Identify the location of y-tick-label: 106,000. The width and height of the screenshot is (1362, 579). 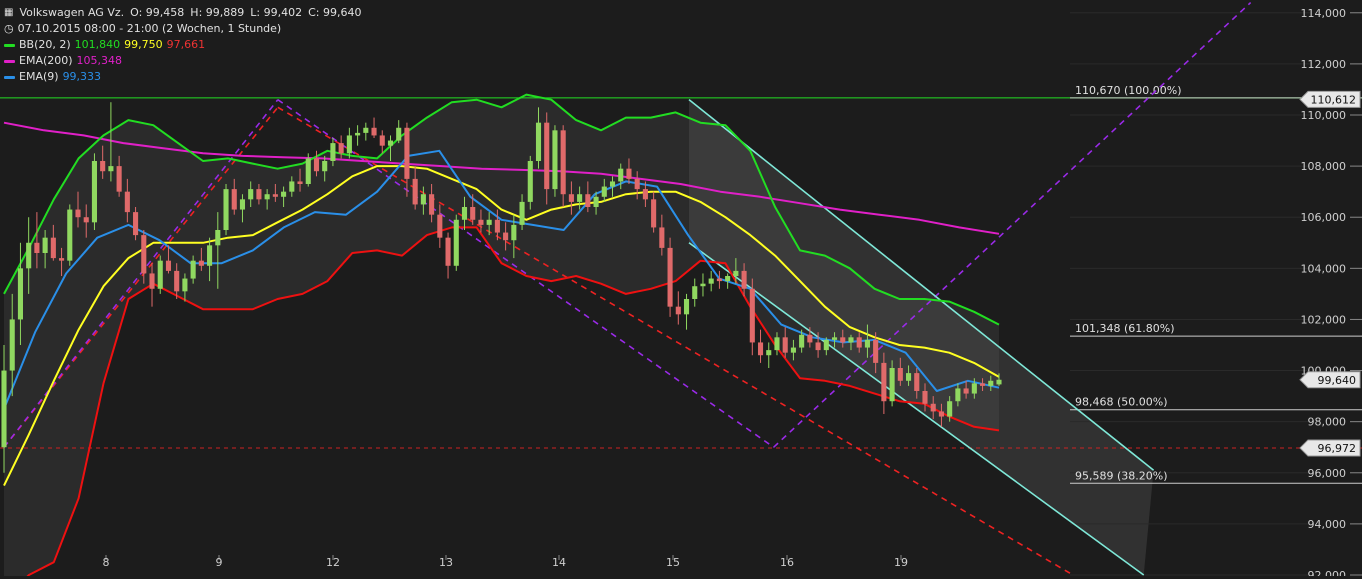
(1324, 217).